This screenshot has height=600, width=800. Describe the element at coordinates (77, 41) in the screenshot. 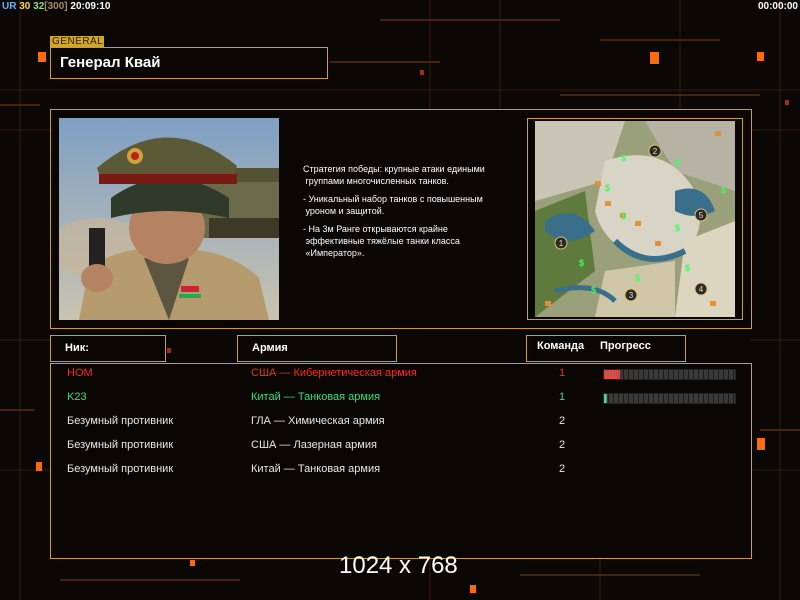

I see `general-tag: GENERAL` at that location.